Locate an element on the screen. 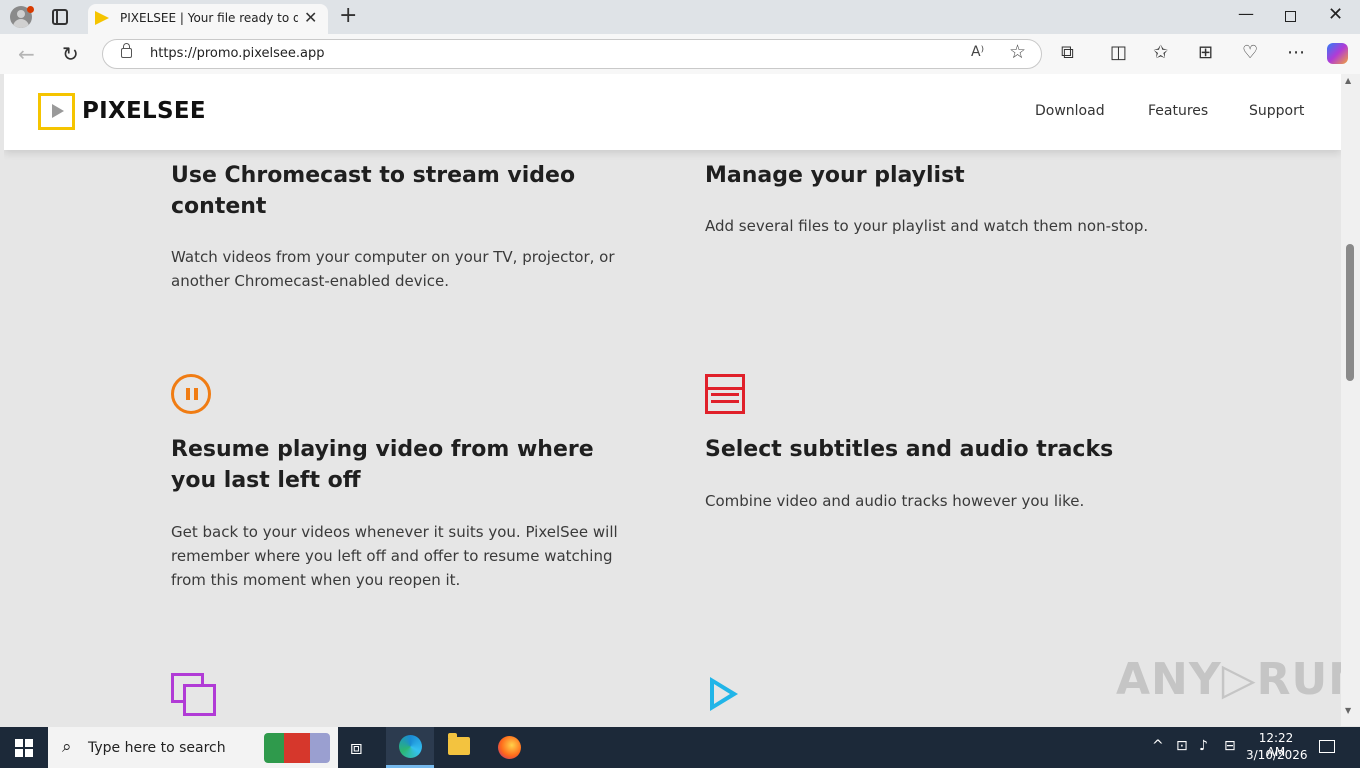  clock-date: 3/10/2026 is located at coordinates (1277, 755).